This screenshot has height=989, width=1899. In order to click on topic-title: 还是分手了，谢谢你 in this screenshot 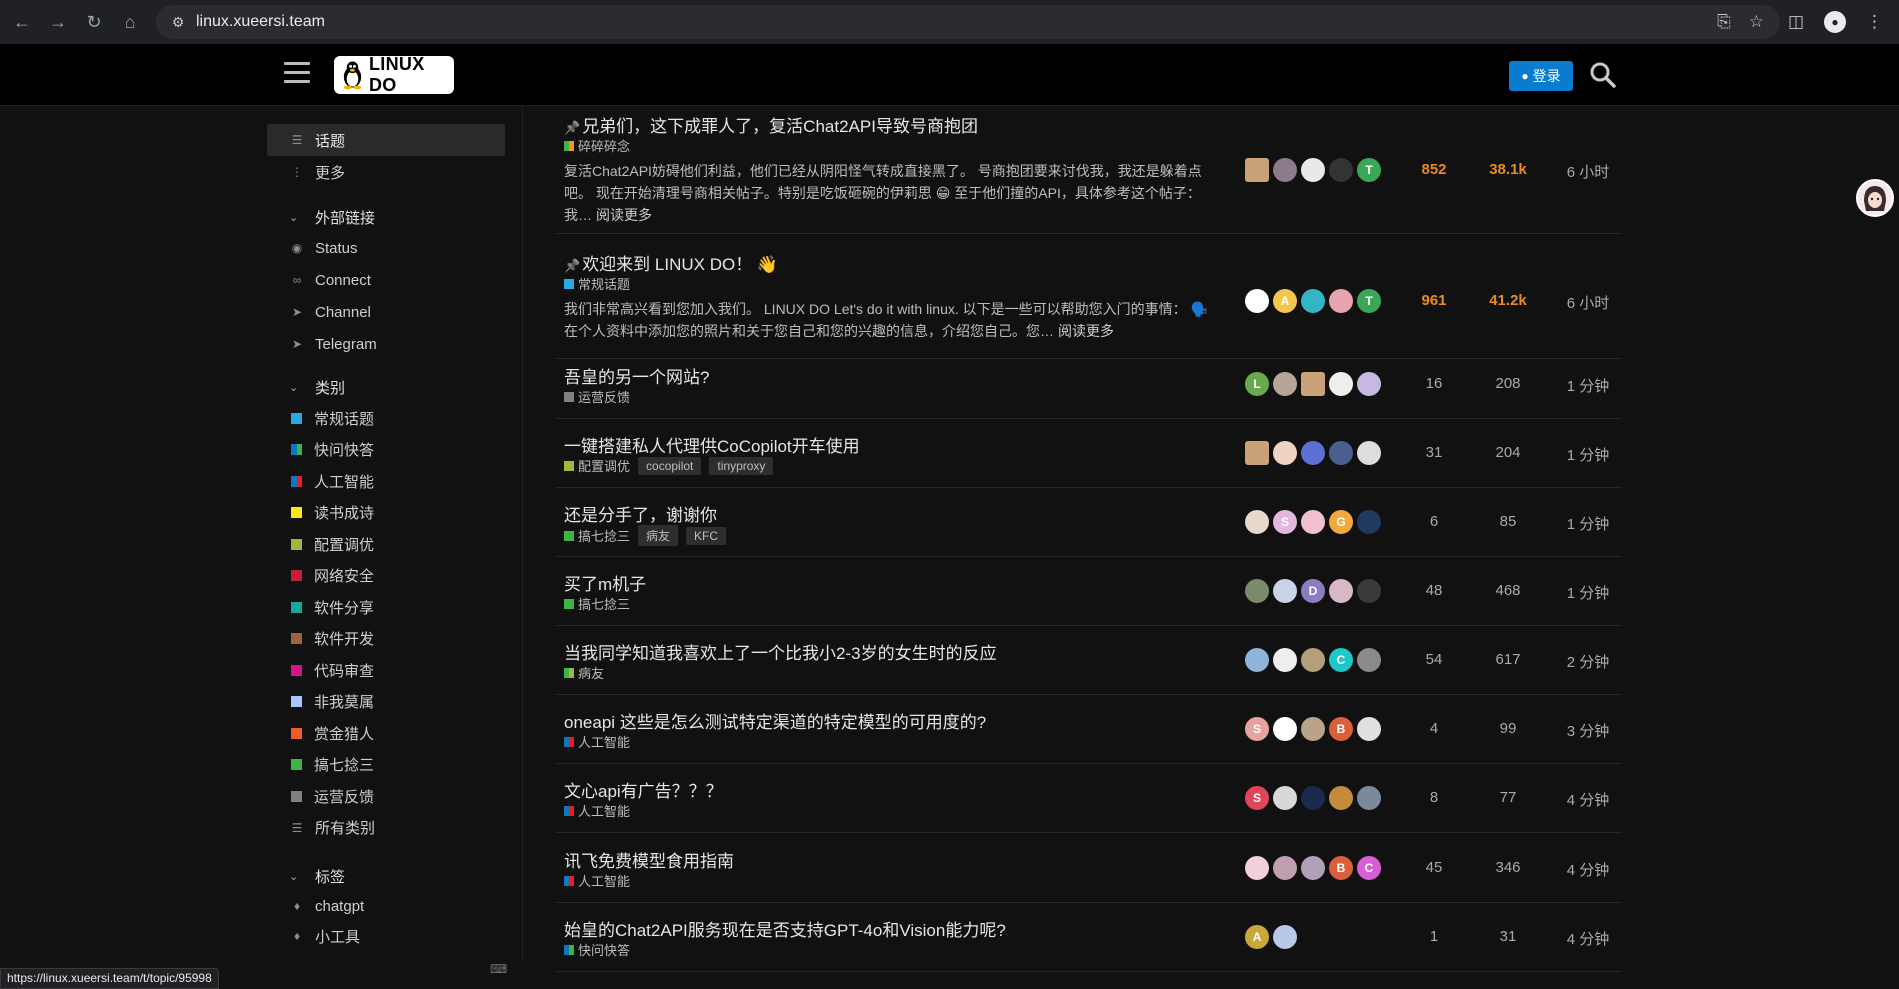, I will do `click(640, 513)`.